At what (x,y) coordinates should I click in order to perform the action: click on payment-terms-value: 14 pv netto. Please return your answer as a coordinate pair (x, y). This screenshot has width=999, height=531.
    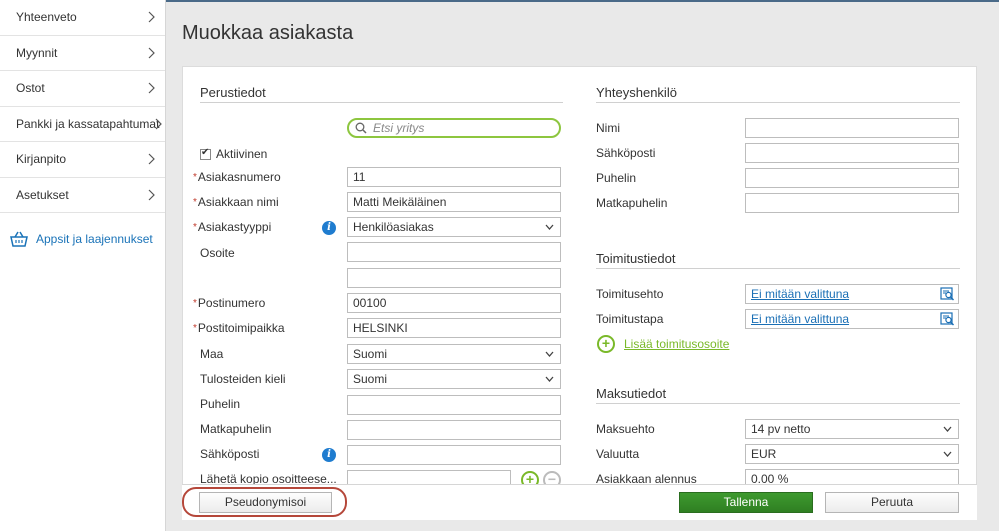
    Looking at the image, I should click on (781, 429).